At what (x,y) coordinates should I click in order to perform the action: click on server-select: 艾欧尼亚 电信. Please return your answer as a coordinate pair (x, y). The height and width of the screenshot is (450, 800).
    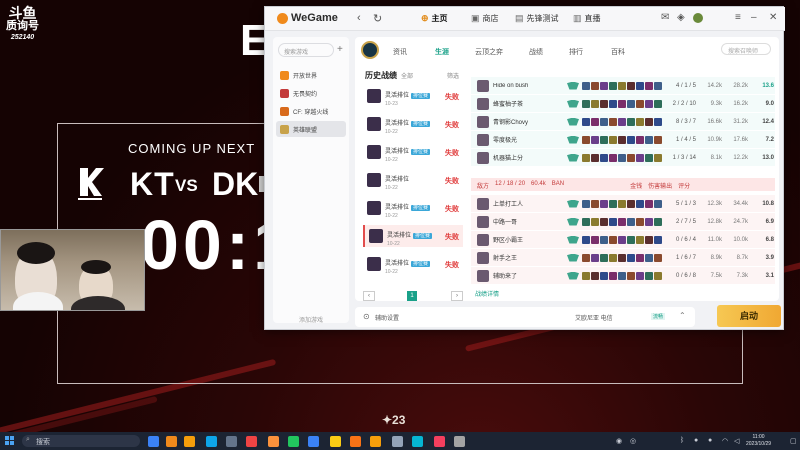
    Looking at the image, I should click on (594, 317).